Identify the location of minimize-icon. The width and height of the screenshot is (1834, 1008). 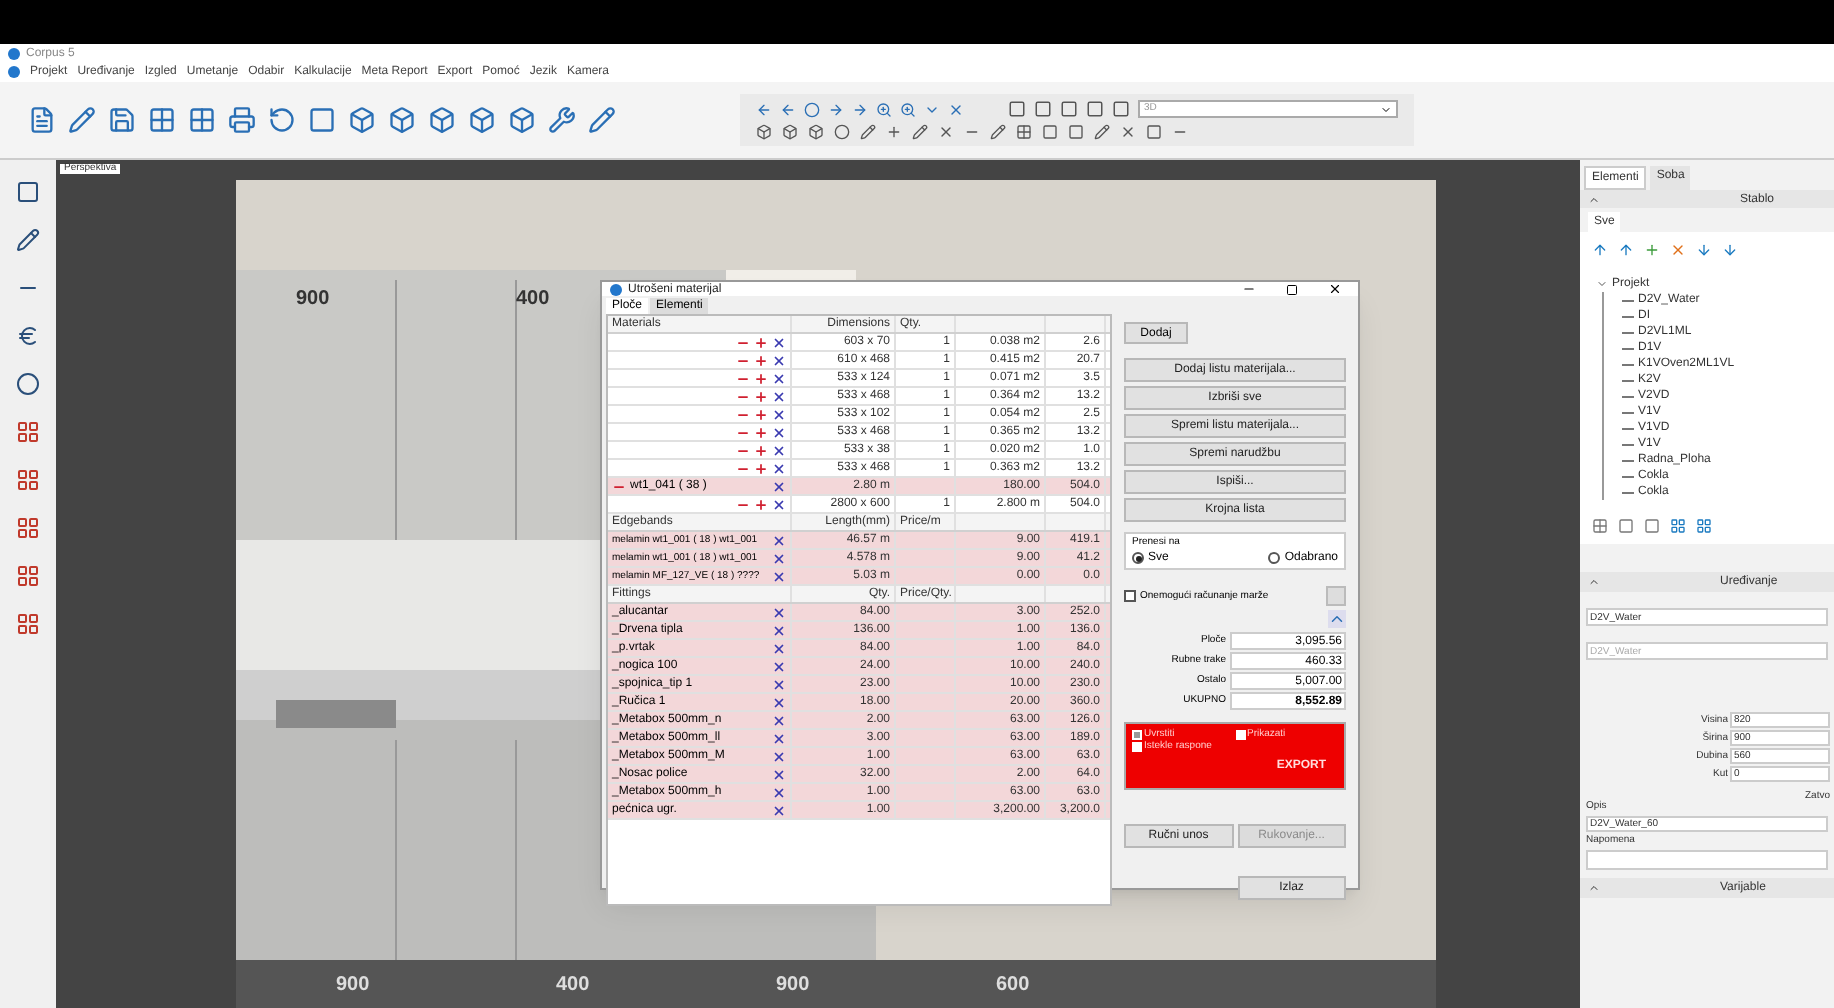
(1249, 289).